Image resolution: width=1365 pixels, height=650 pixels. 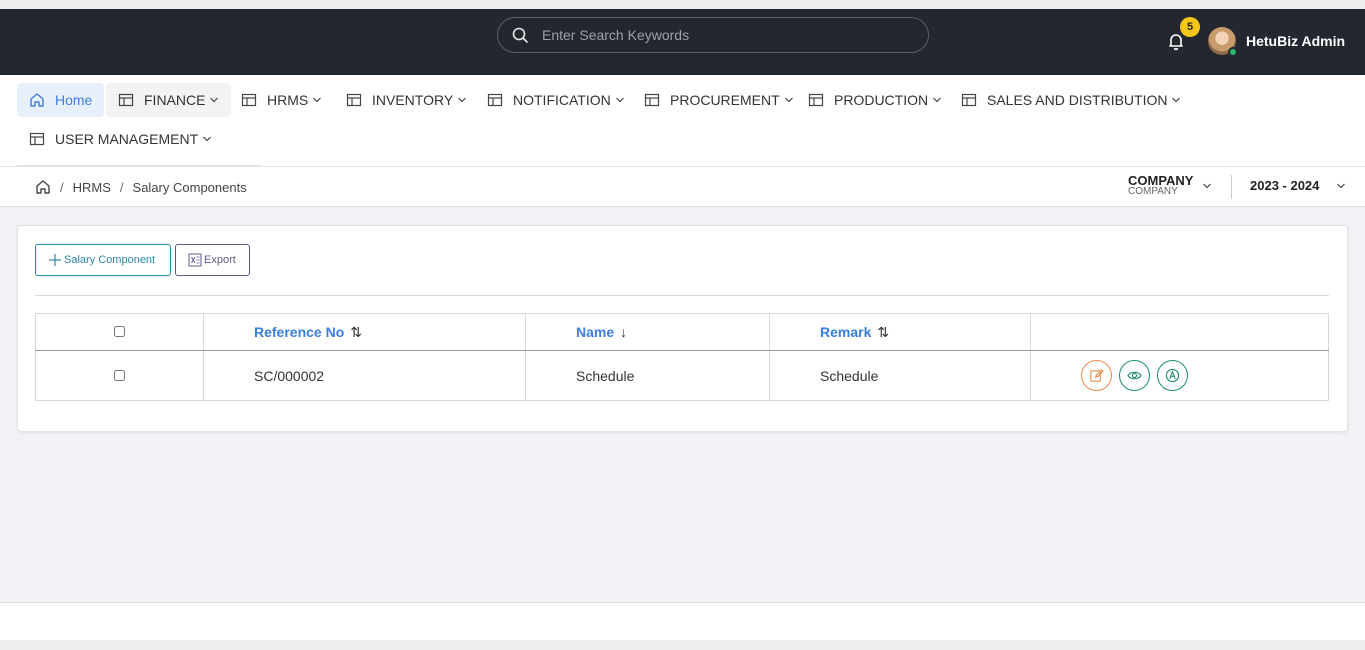 I want to click on fiscal-year-selector: 2023 - 2024, so click(x=1284, y=185).